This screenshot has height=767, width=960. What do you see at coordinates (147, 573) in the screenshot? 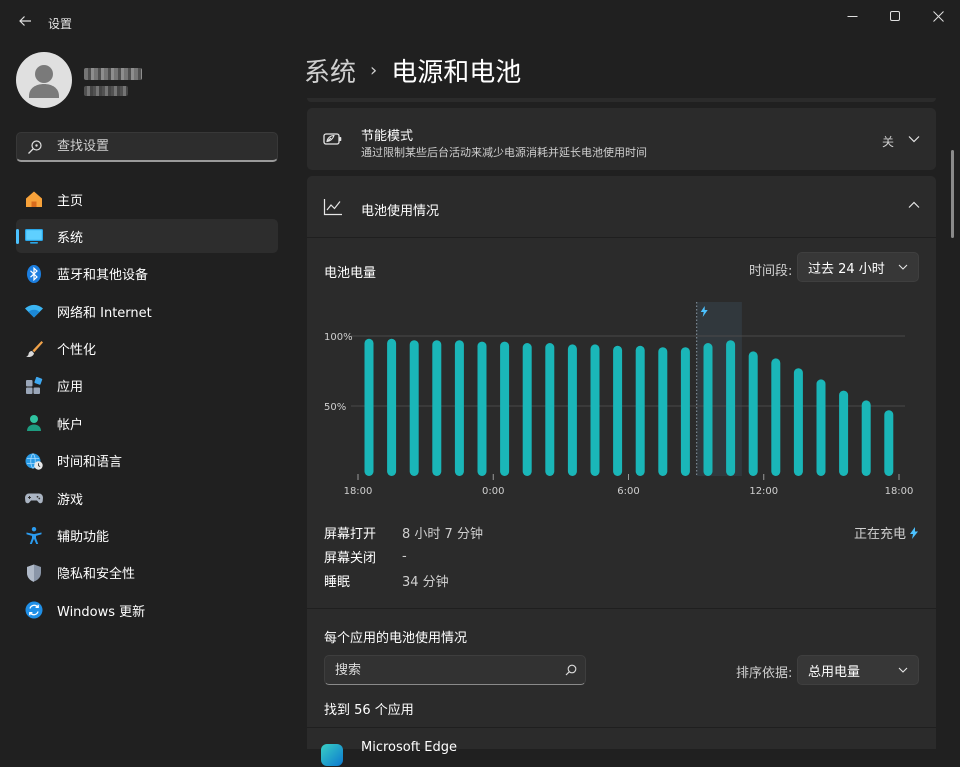
I see `sidebar-item-privacy: 隐私和安全性` at bounding box center [147, 573].